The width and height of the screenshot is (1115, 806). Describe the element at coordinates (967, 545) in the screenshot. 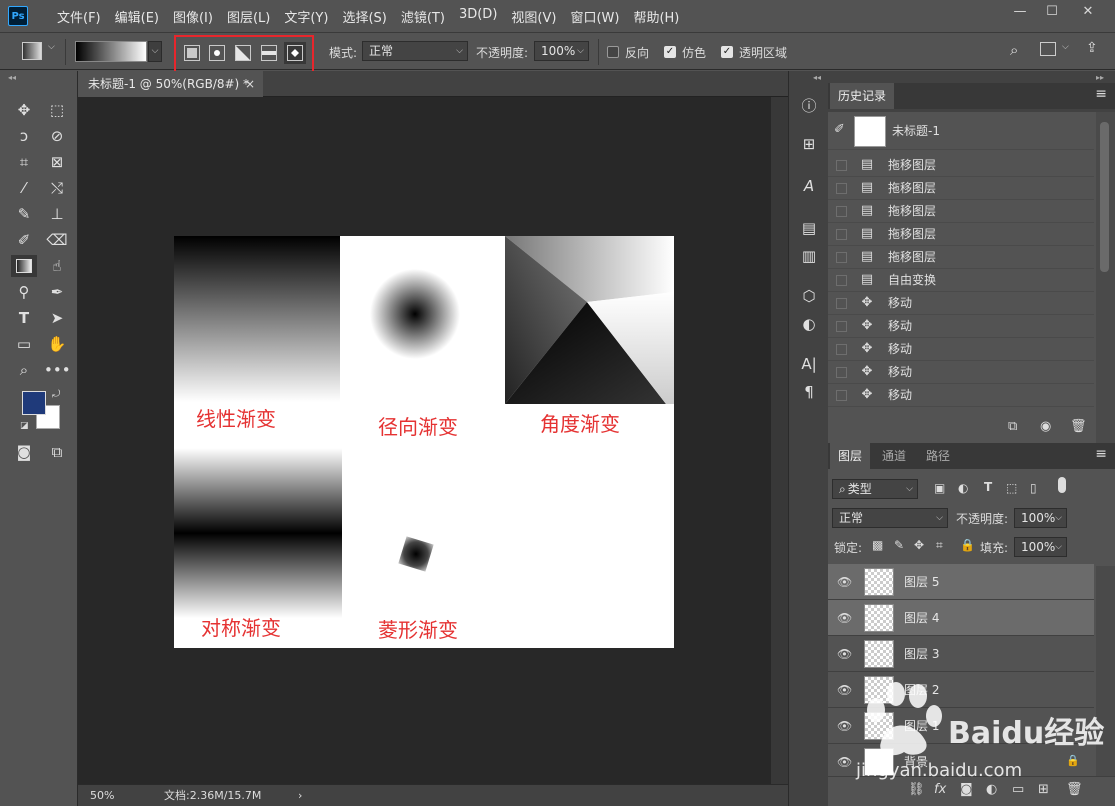

I see `lock-all-icon: 🔒` at that location.